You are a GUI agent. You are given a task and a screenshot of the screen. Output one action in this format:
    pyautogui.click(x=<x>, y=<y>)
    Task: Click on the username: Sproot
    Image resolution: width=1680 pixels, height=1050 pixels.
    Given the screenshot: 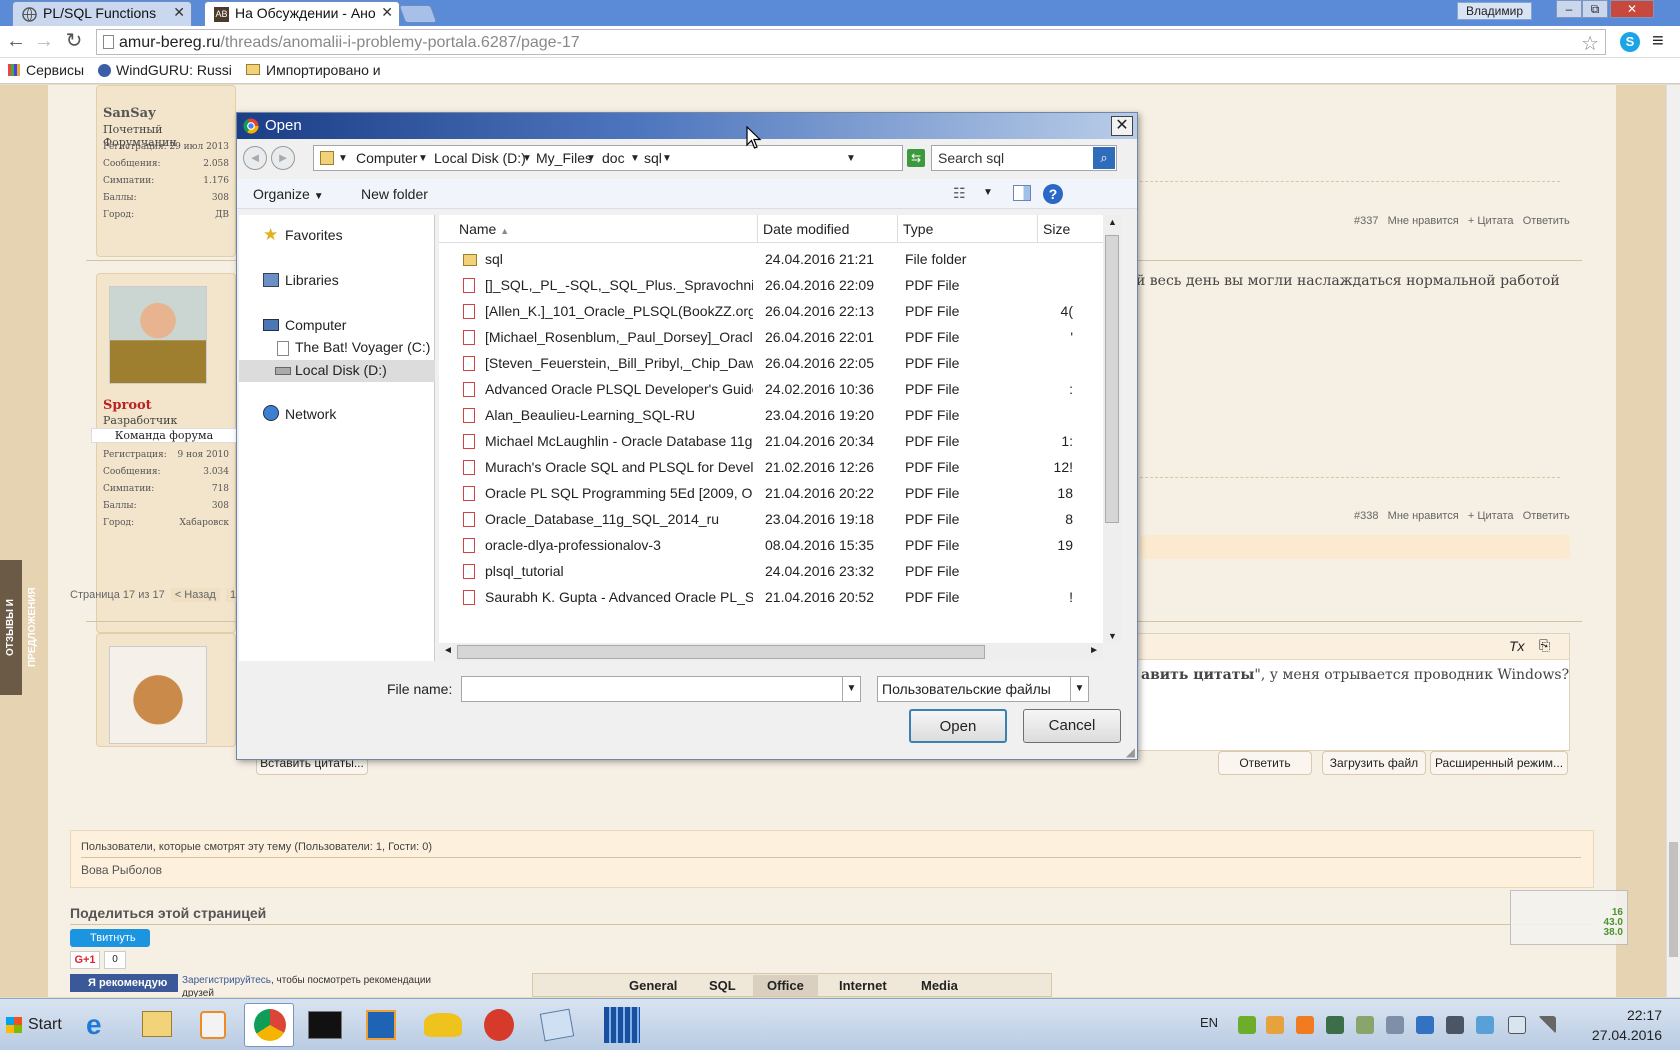 What is the action you would take?
    pyautogui.click(x=127, y=405)
    